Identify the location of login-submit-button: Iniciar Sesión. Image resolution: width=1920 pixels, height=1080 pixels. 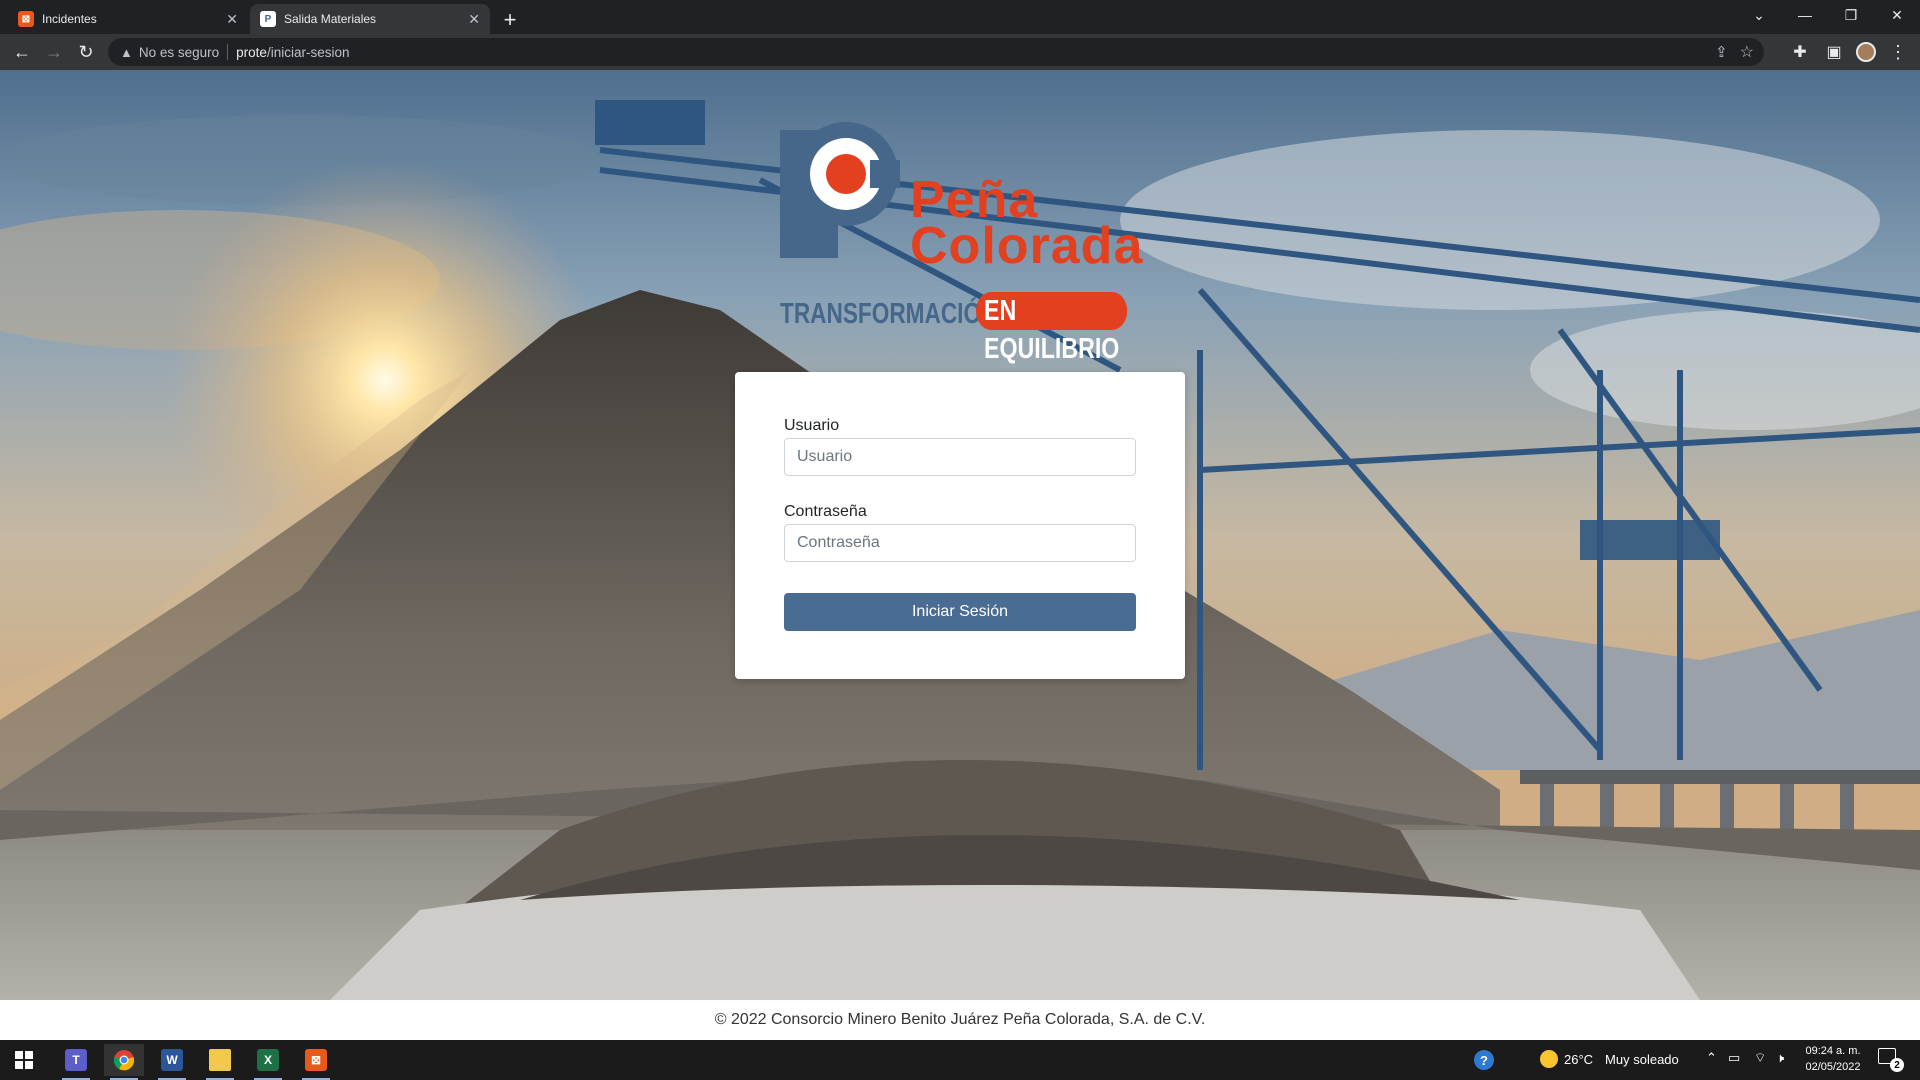
(960, 612).